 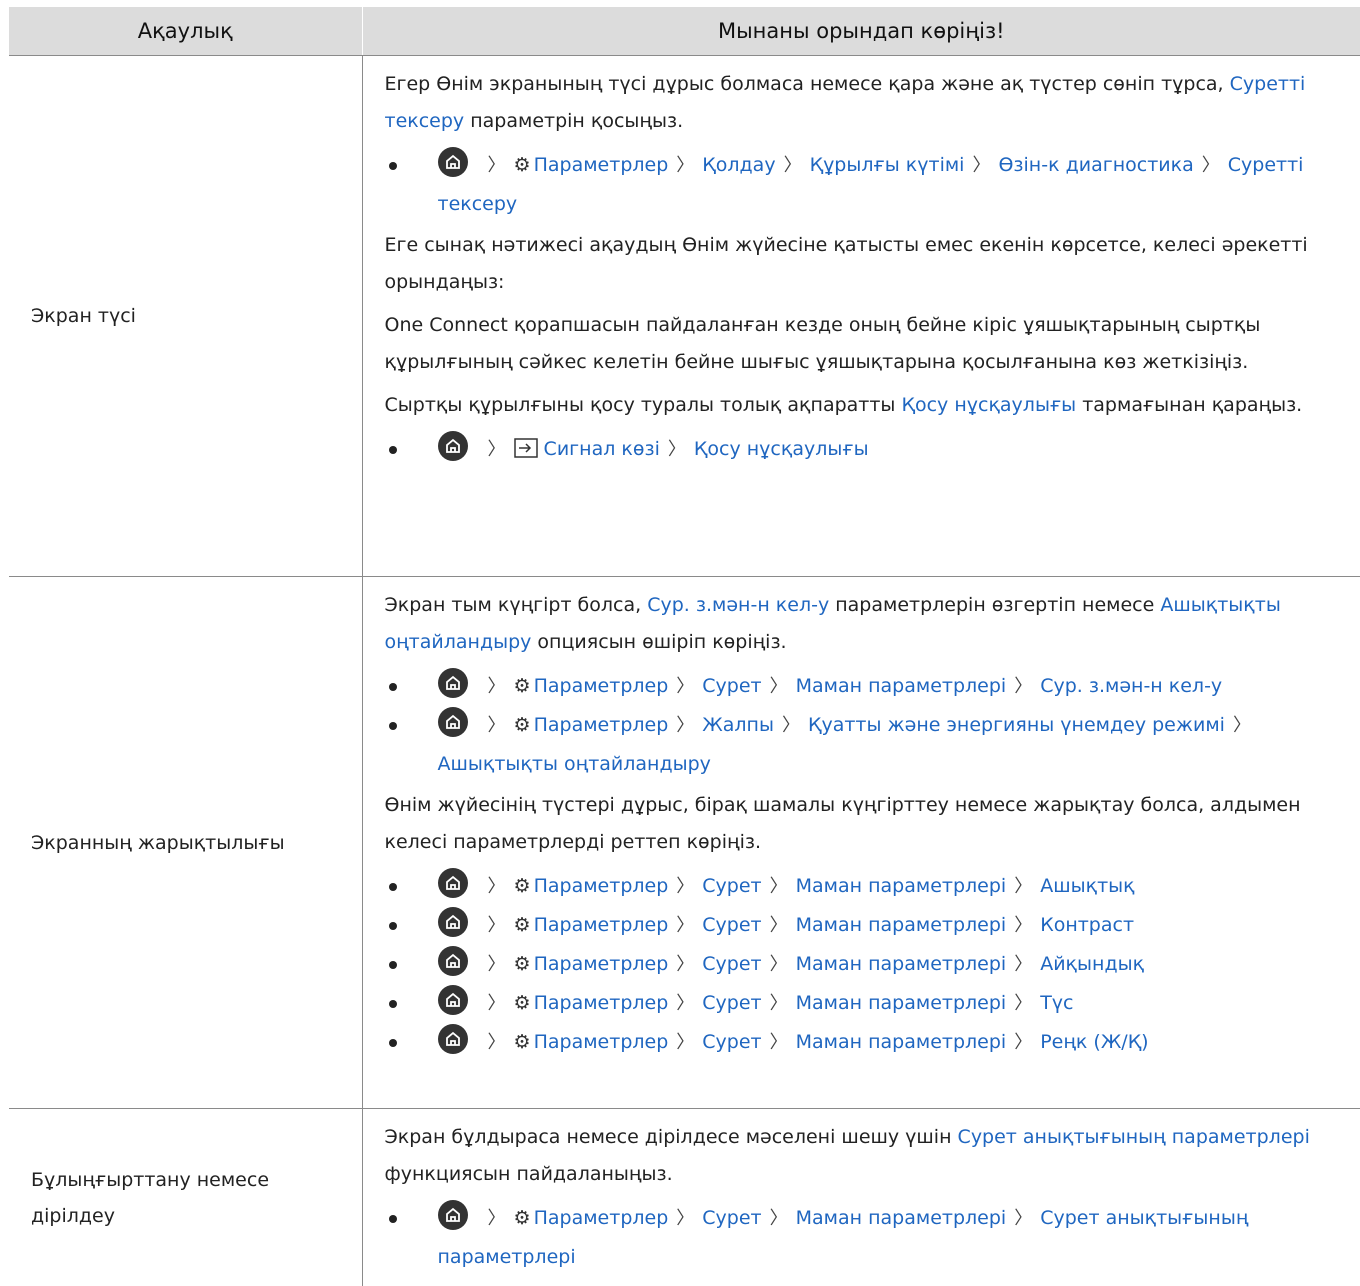 What do you see at coordinates (738, 165) in the screenshot?
I see `menu-link: Қолдау` at bounding box center [738, 165].